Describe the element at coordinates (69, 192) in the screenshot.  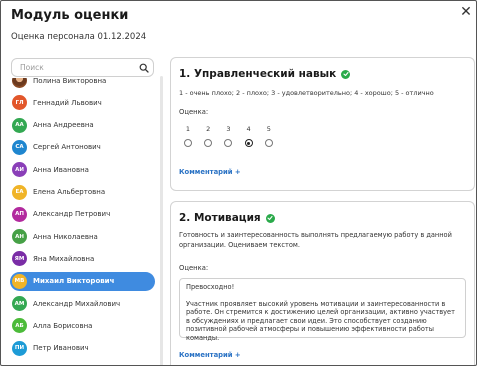
I see `employee-name: Елена Альбертовна` at that location.